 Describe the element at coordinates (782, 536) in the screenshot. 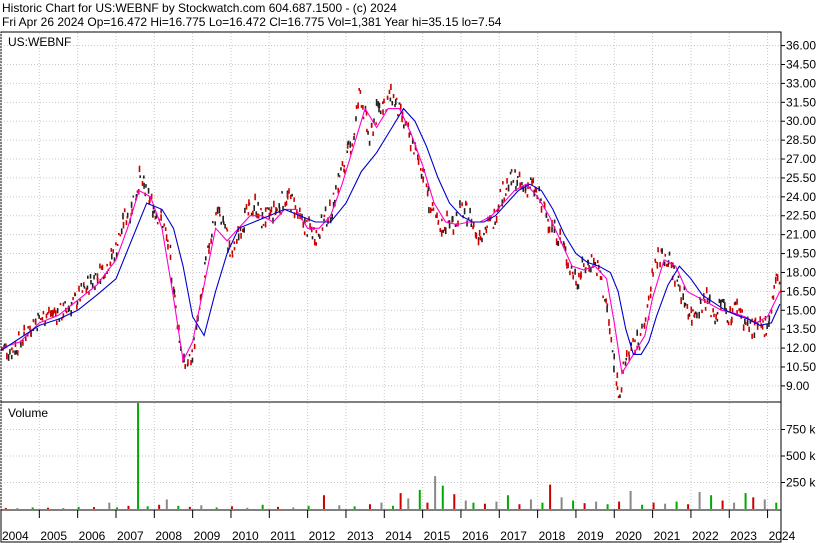

I see `x-tick-label: 2024` at that location.